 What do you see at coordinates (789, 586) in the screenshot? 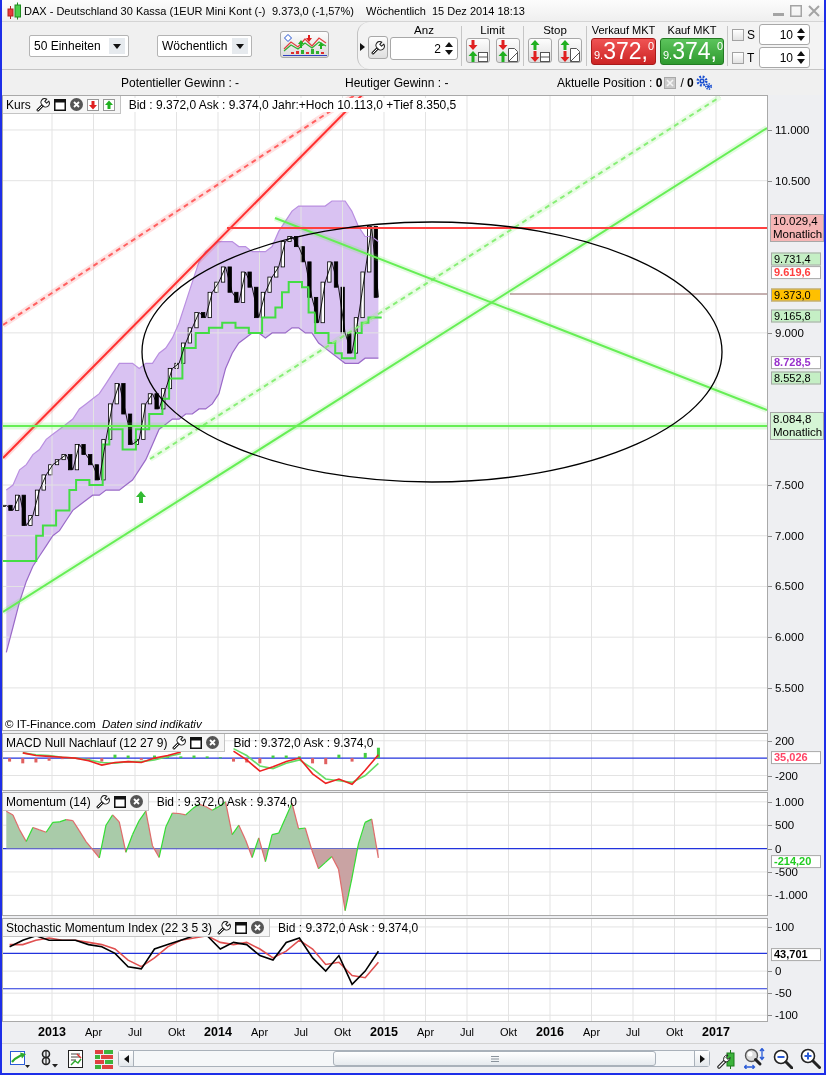
I see `axis-label: 6.500` at bounding box center [789, 586].